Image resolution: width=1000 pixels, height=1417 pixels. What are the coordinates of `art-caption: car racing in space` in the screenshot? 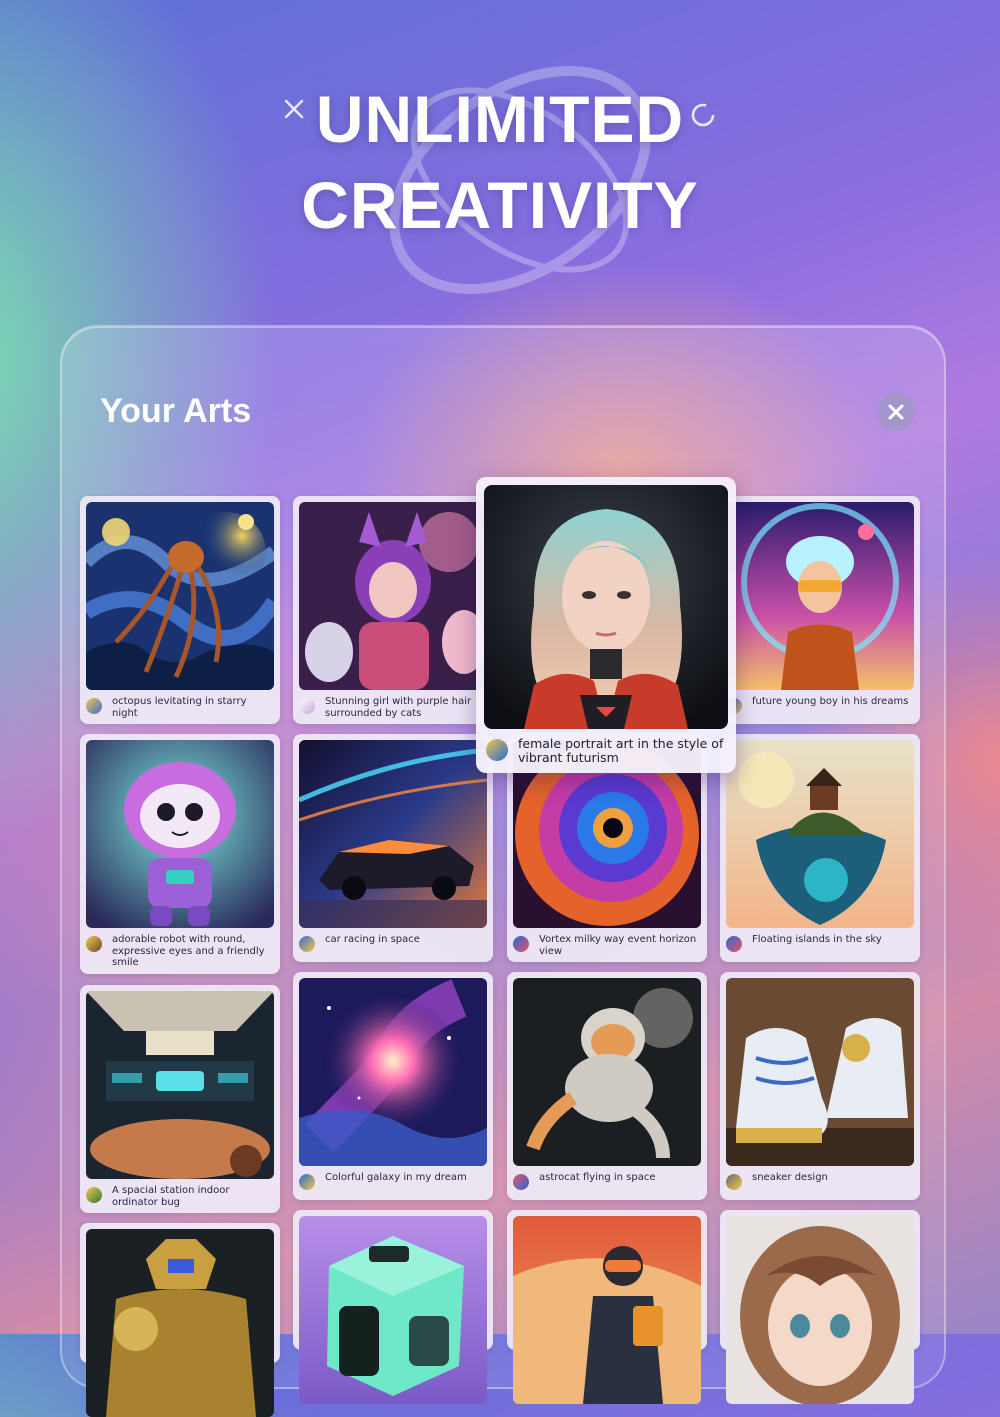 It's located at (372, 939).